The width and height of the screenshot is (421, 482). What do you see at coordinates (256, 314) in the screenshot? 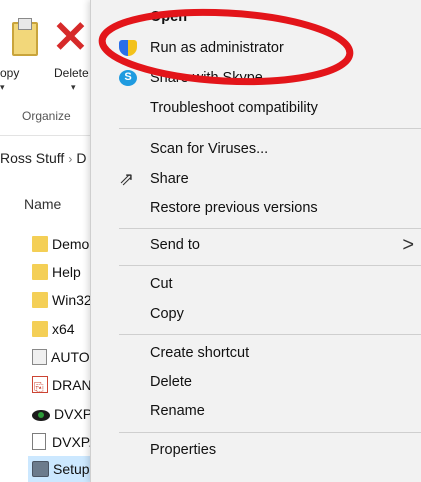
I see `menu-item-copy: Copy` at bounding box center [256, 314].